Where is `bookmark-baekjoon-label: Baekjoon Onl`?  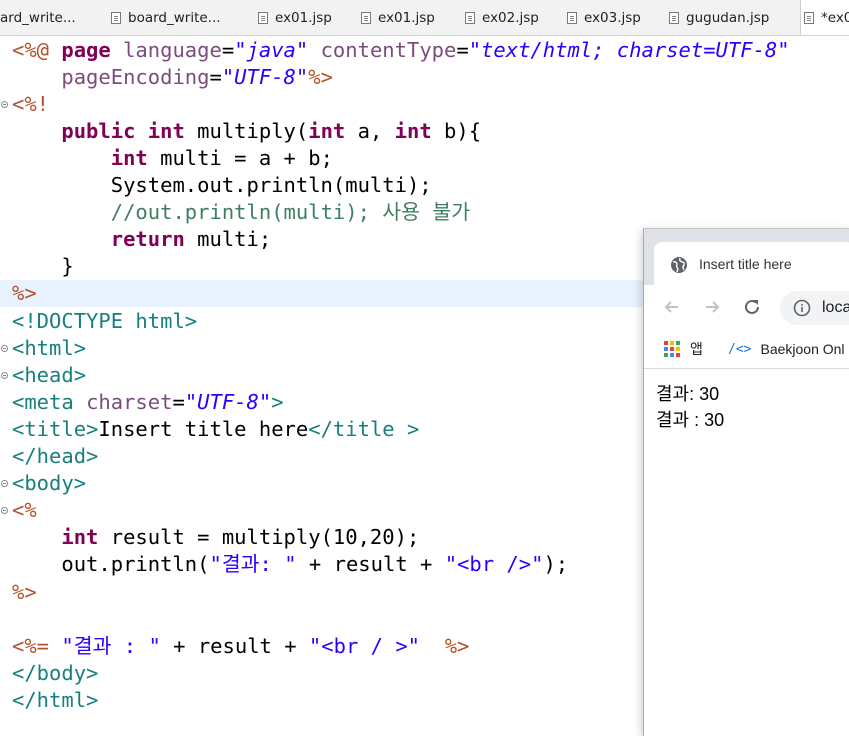
bookmark-baekjoon-label: Baekjoon Onl is located at coordinates (802, 349).